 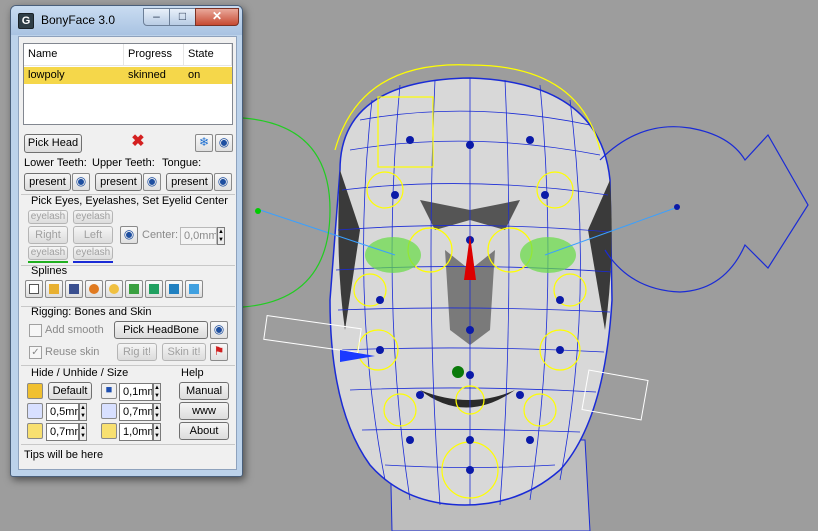 What do you see at coordinates (204, 411) in the screenshot?
I see `www-button: www` at bounding box center [204, 411].